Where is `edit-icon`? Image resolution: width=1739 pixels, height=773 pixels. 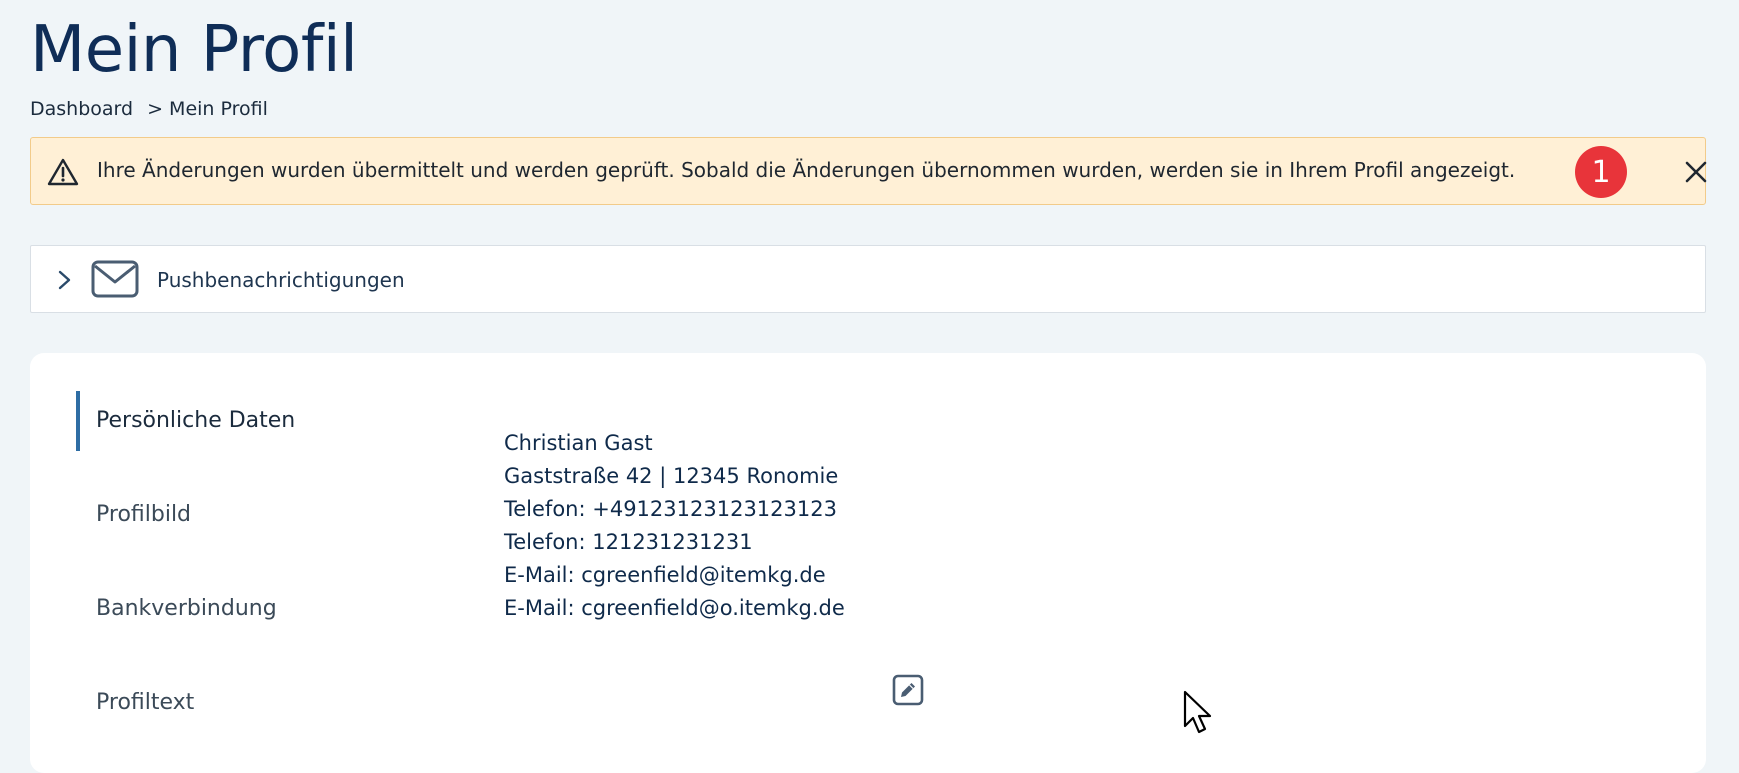 edit-icon is located at coordinates (908, 690).